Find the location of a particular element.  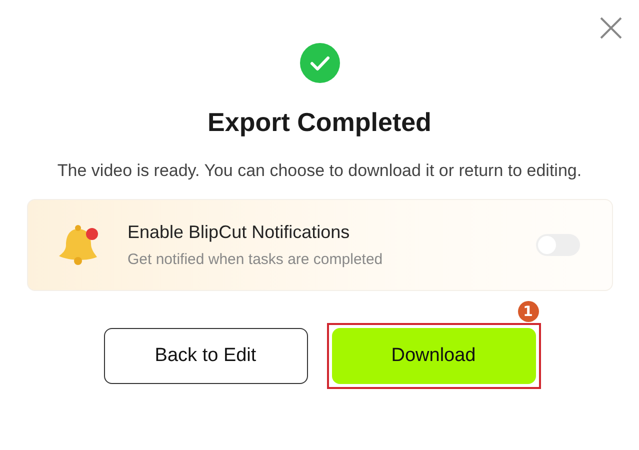

notification-title: Enable BlipCut Notifications is located at coordinates (239, 232).